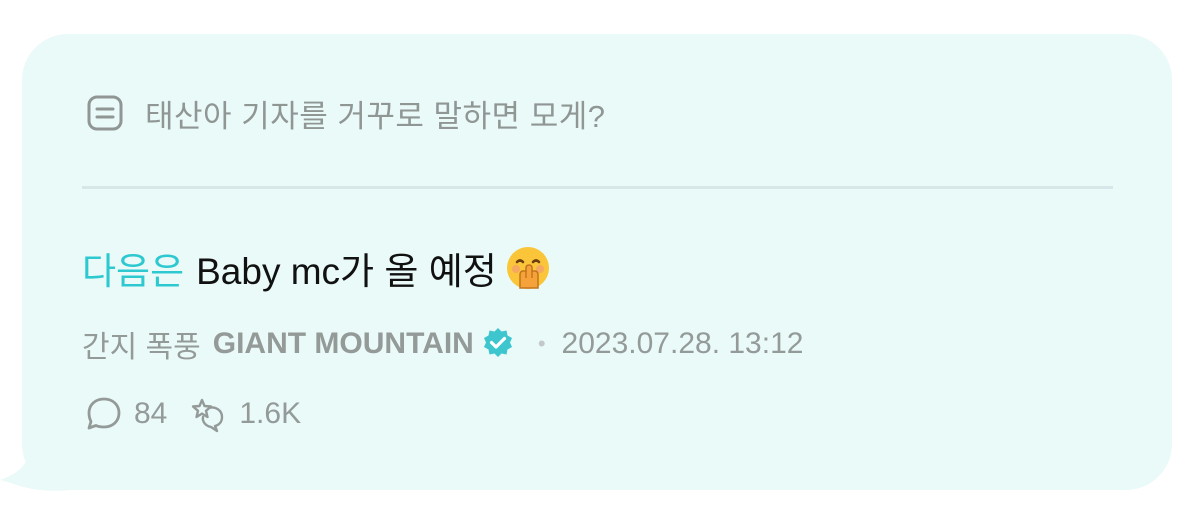  Describe the element at coordinates (151, 413) in the screenshot. I see `comment-count: 84` at that location.